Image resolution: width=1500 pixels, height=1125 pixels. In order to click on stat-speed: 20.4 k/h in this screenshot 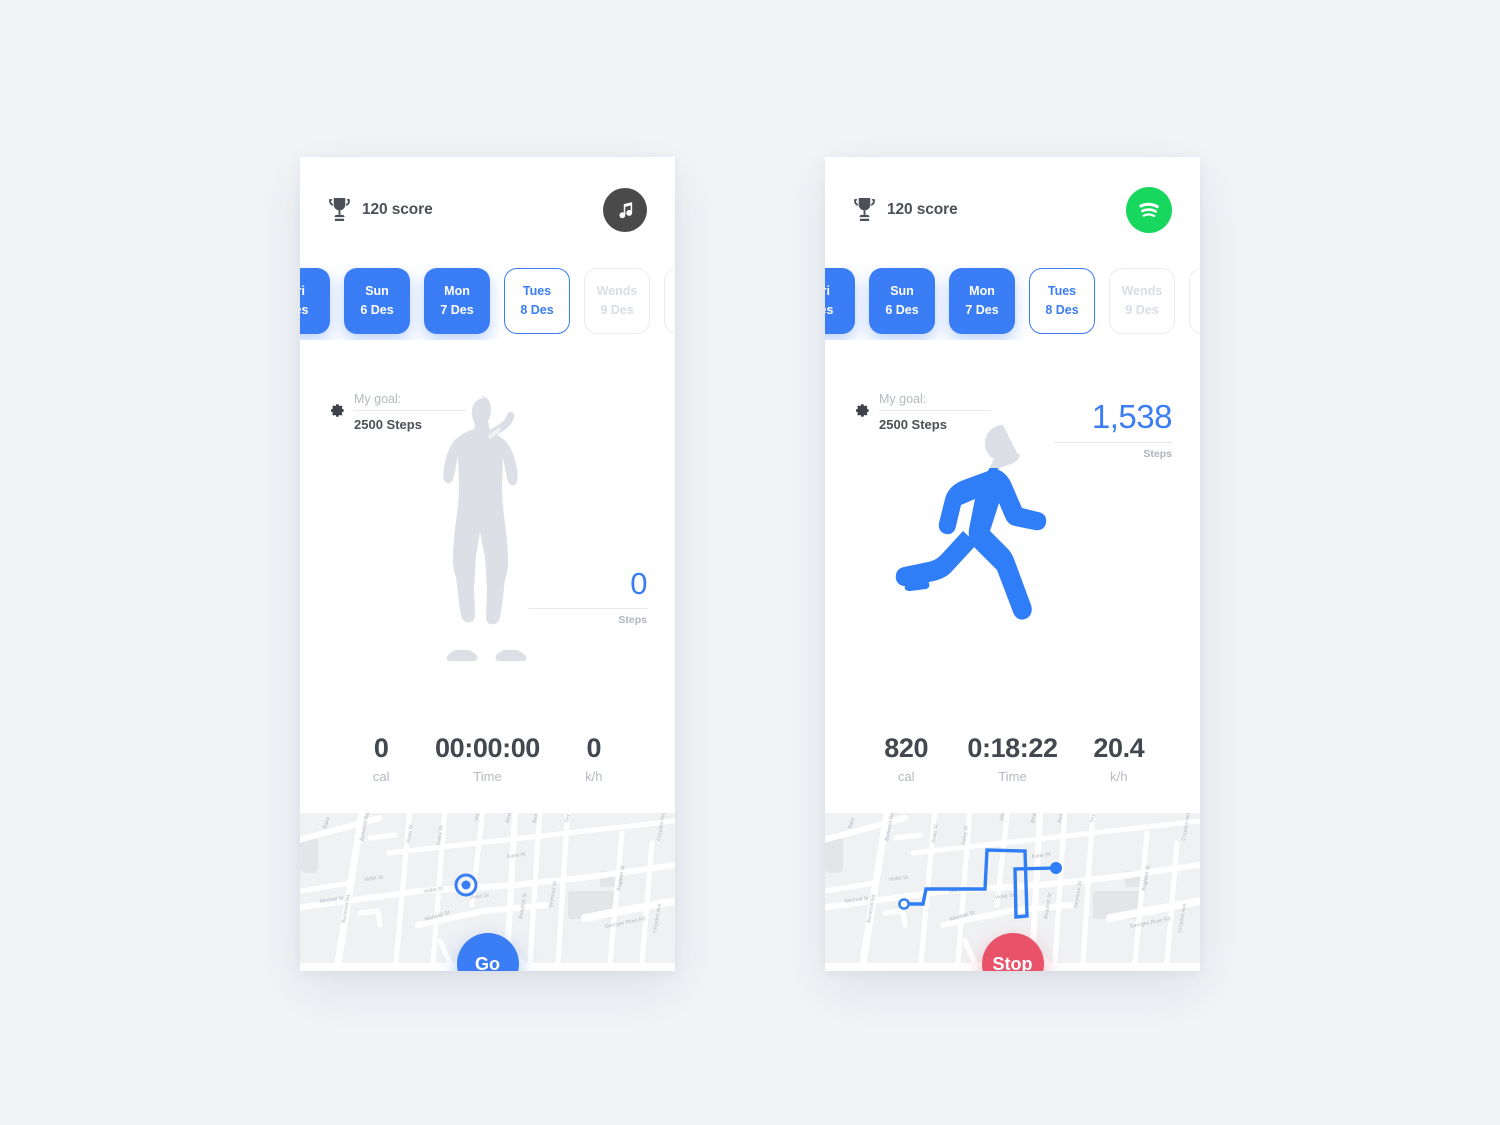, I will do `click(1119, 759)`.